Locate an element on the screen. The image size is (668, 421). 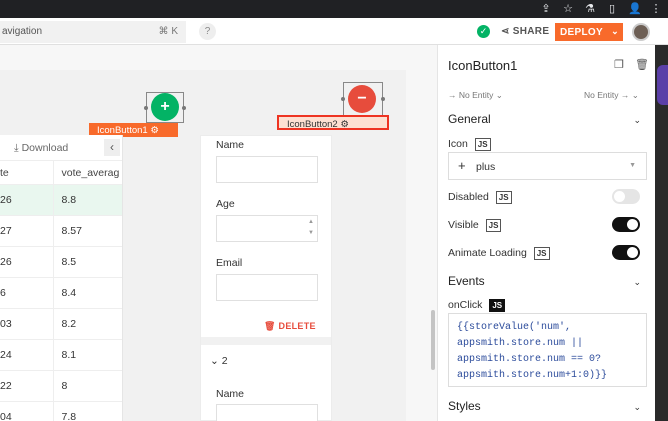
code-line: {{storeValue('num', is located at coordinates (514, 327).